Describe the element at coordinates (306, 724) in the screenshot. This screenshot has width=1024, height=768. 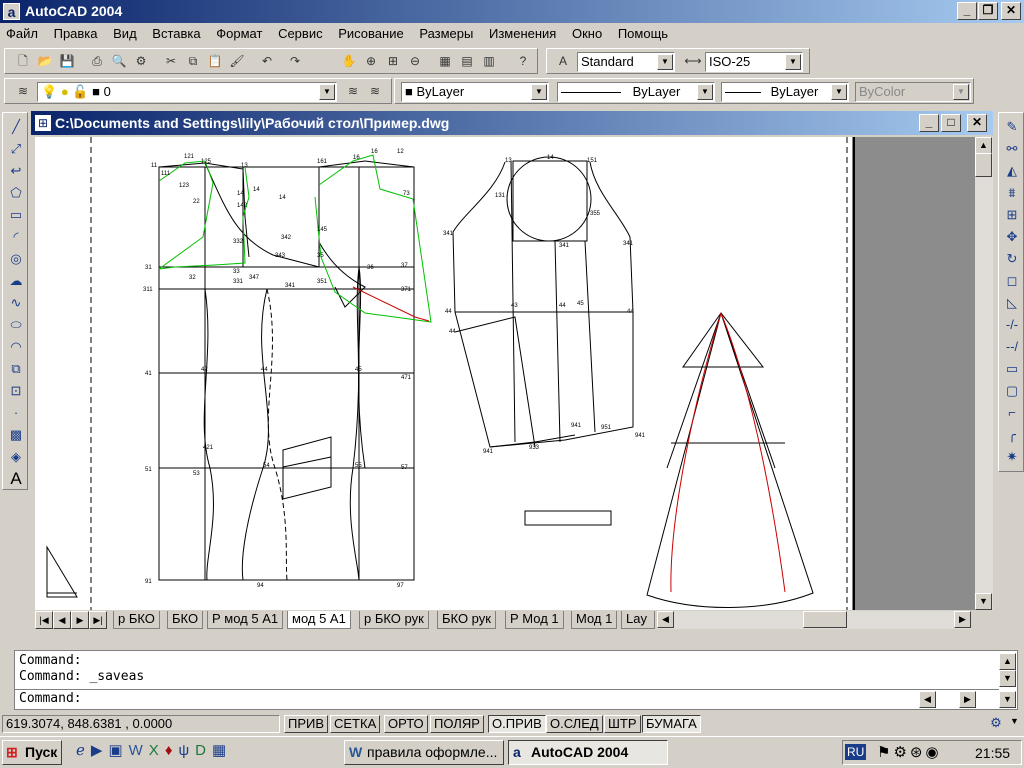
I see `snap-toggle: ПРИВ` at that location.